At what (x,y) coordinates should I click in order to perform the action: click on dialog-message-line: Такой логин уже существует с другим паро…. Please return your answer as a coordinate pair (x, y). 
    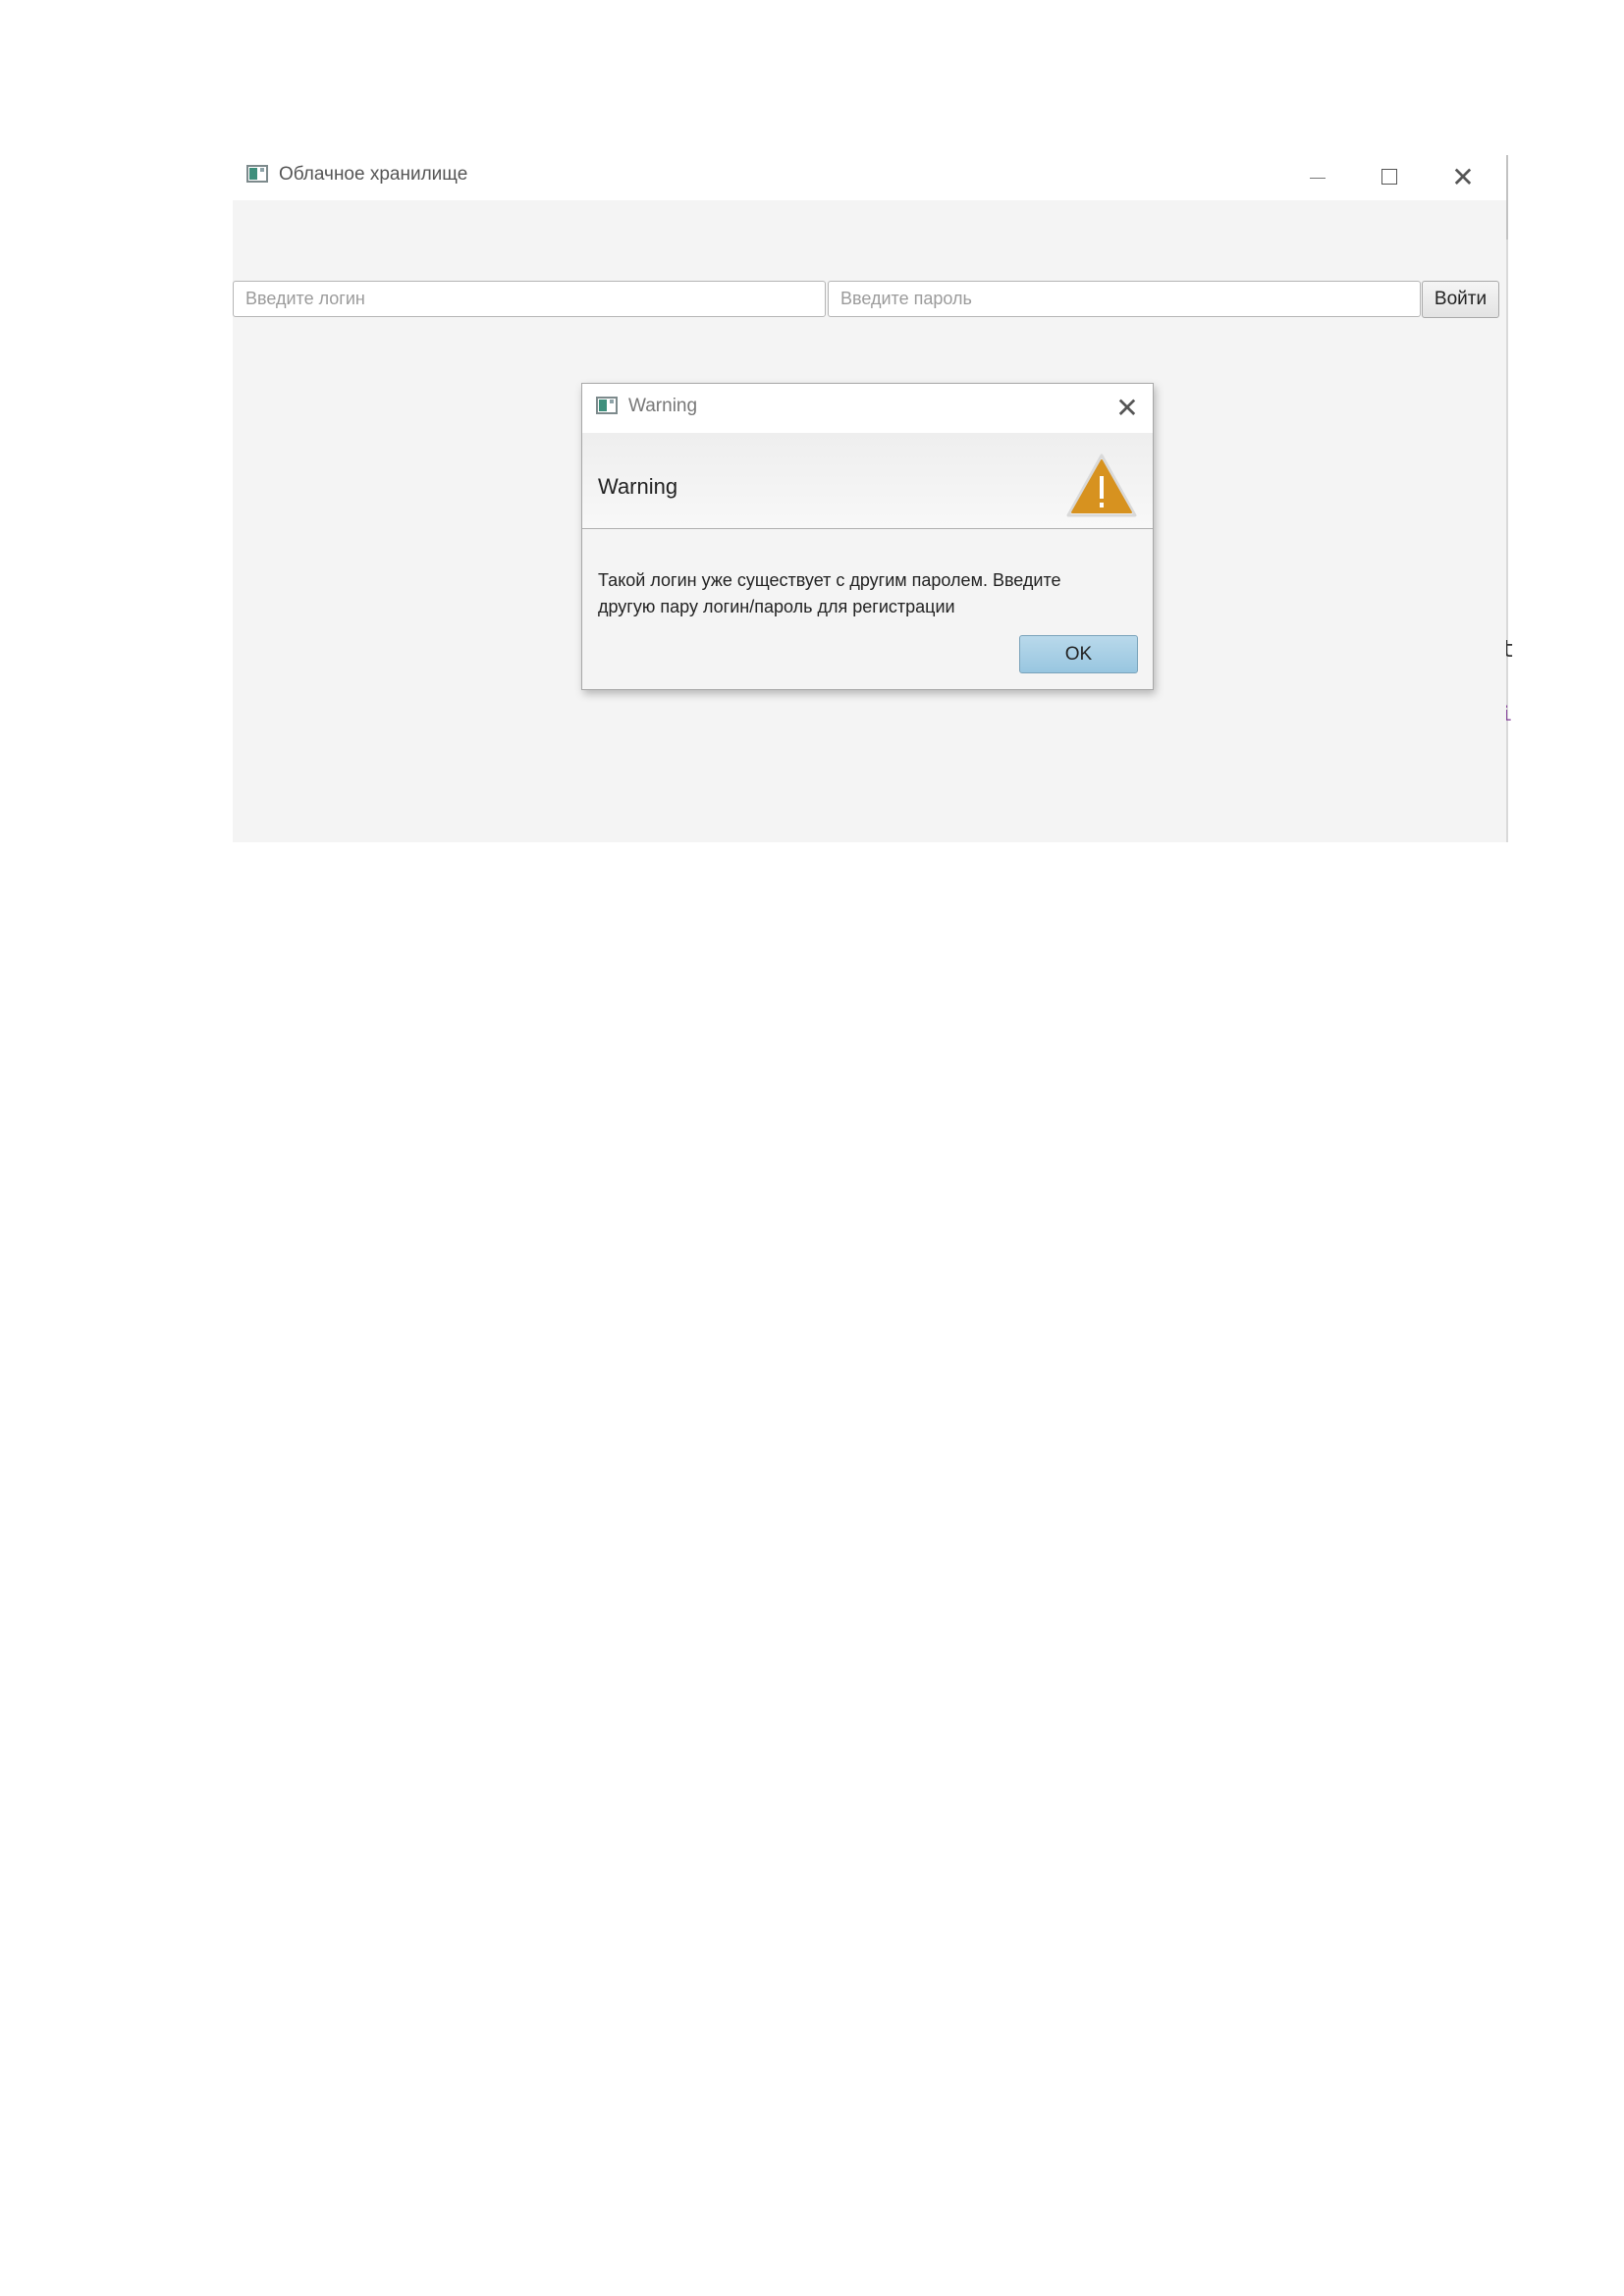
    Looking at the image, I should click on (829, 580).